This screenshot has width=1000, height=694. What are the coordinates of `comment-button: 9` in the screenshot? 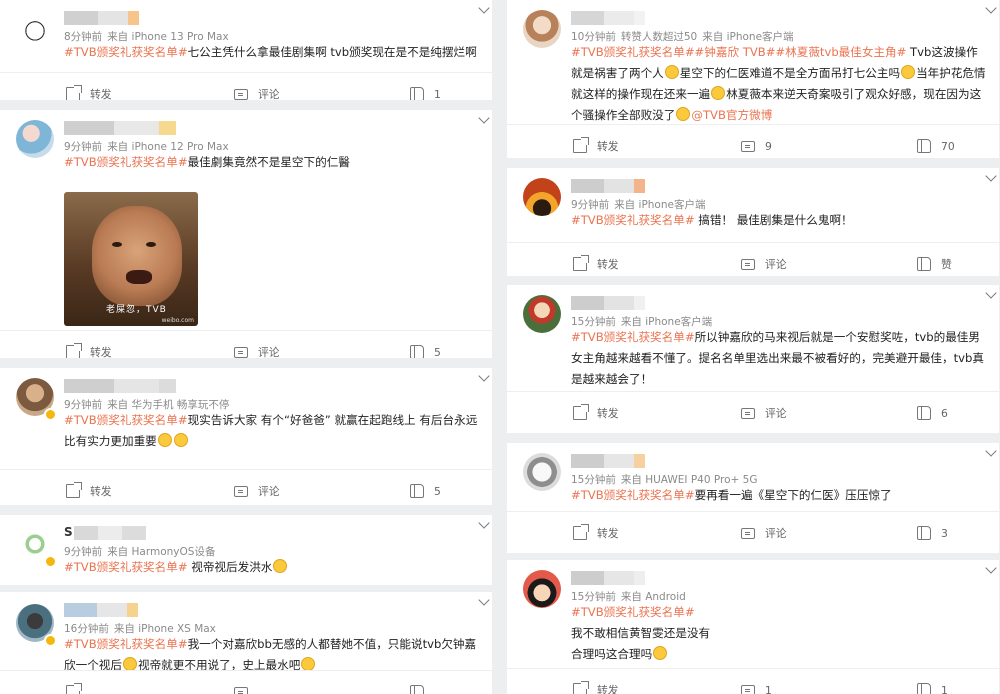 It's located at (756, 146).